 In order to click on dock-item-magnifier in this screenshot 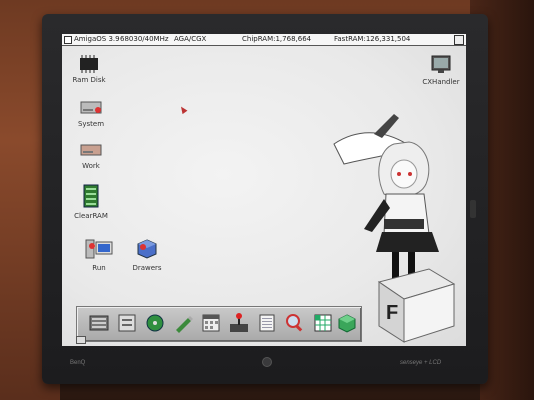, I will do `click(295, 323)`.